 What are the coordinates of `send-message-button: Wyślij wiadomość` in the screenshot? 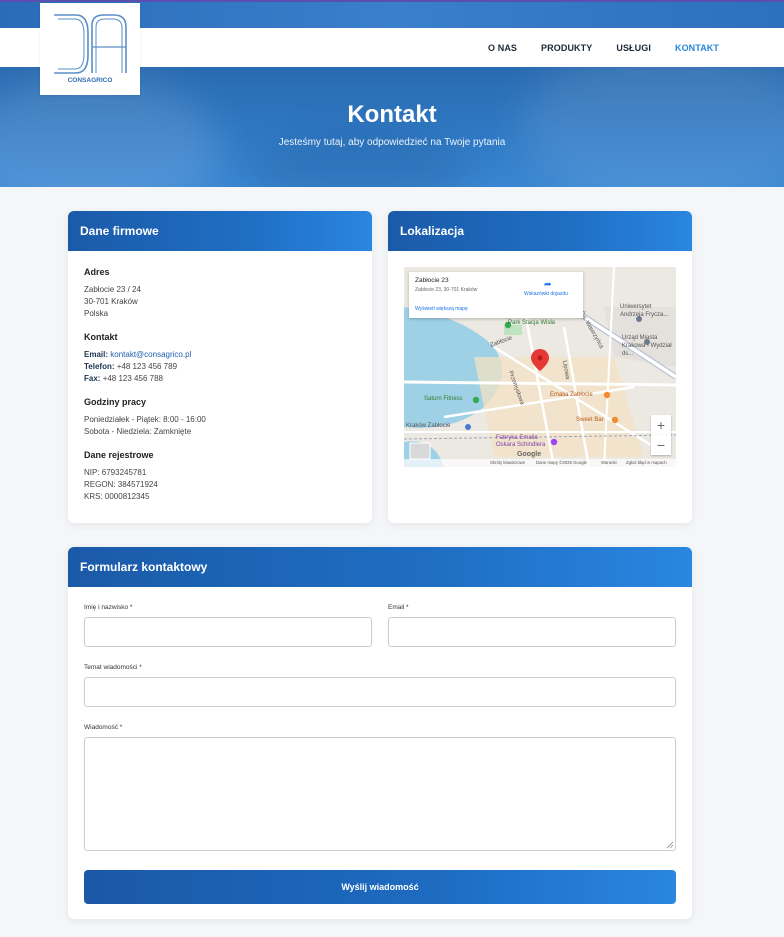 It's located at (380, 887).